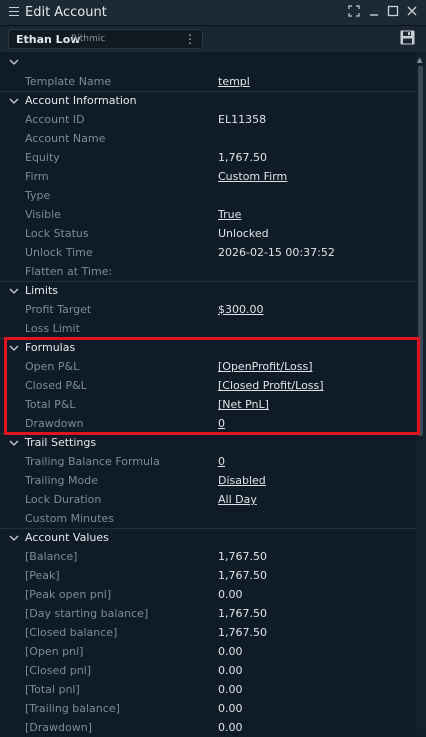 The width and height of the screenshot is (426, 737). What do you see at coordinates (208, 480) in the screenshot?
I see `property-row: Trailing Mode Disabled` at bounding box center [208, 480].